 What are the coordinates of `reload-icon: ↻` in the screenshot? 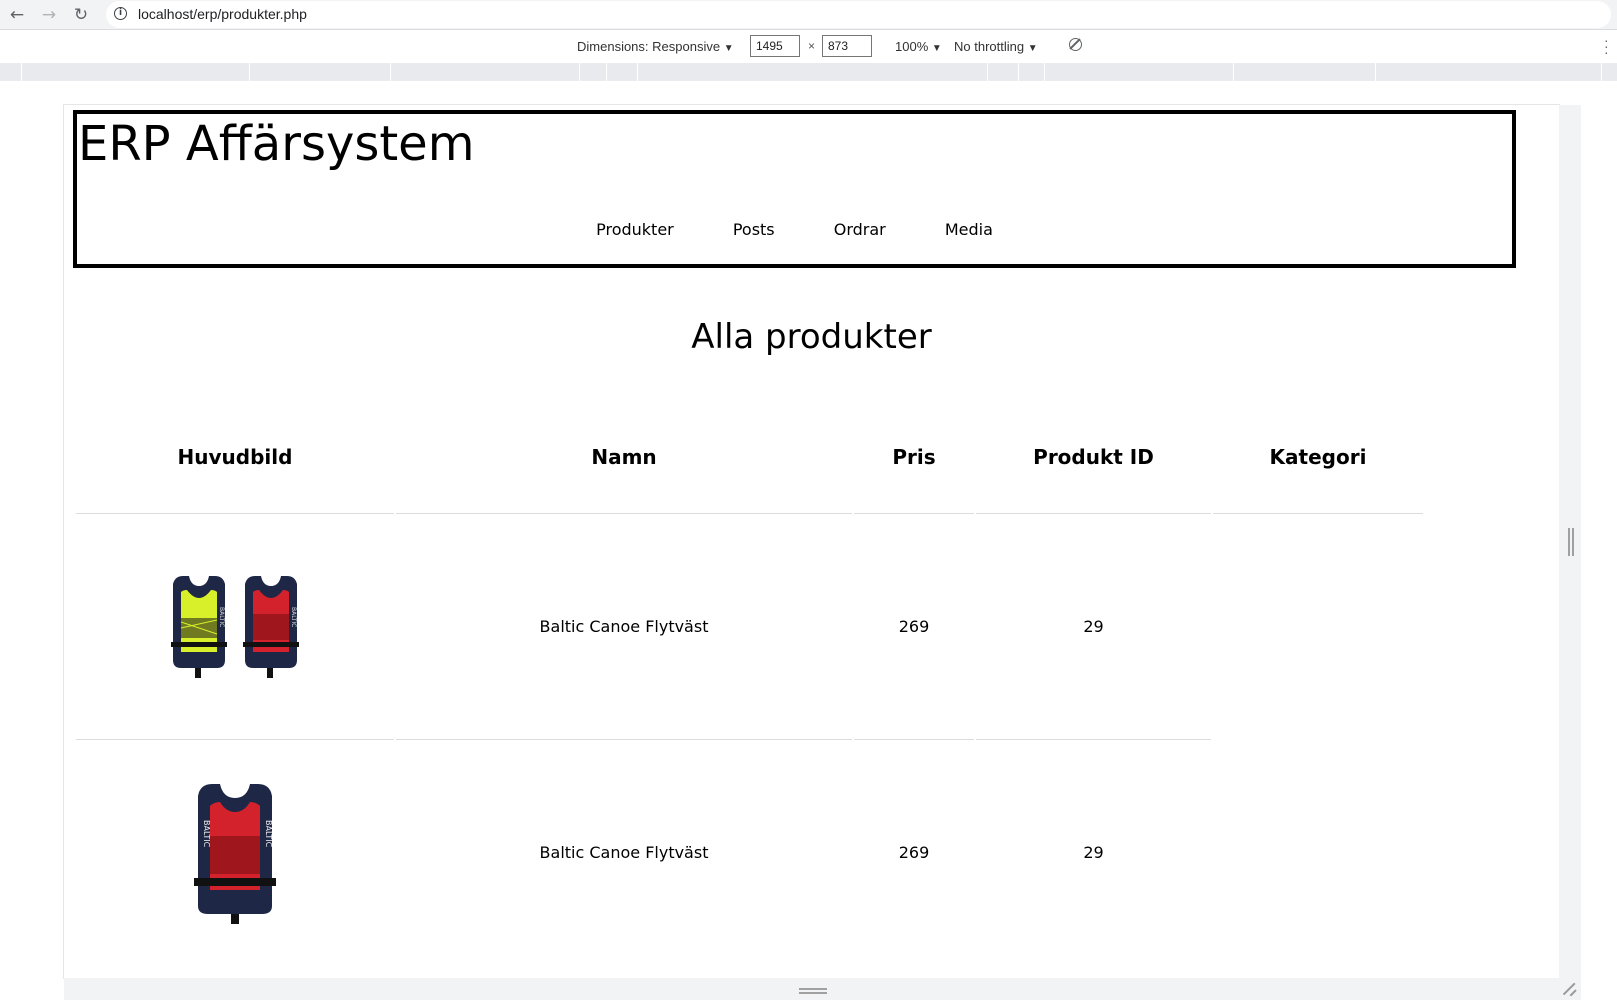 It's located at (81, 15).